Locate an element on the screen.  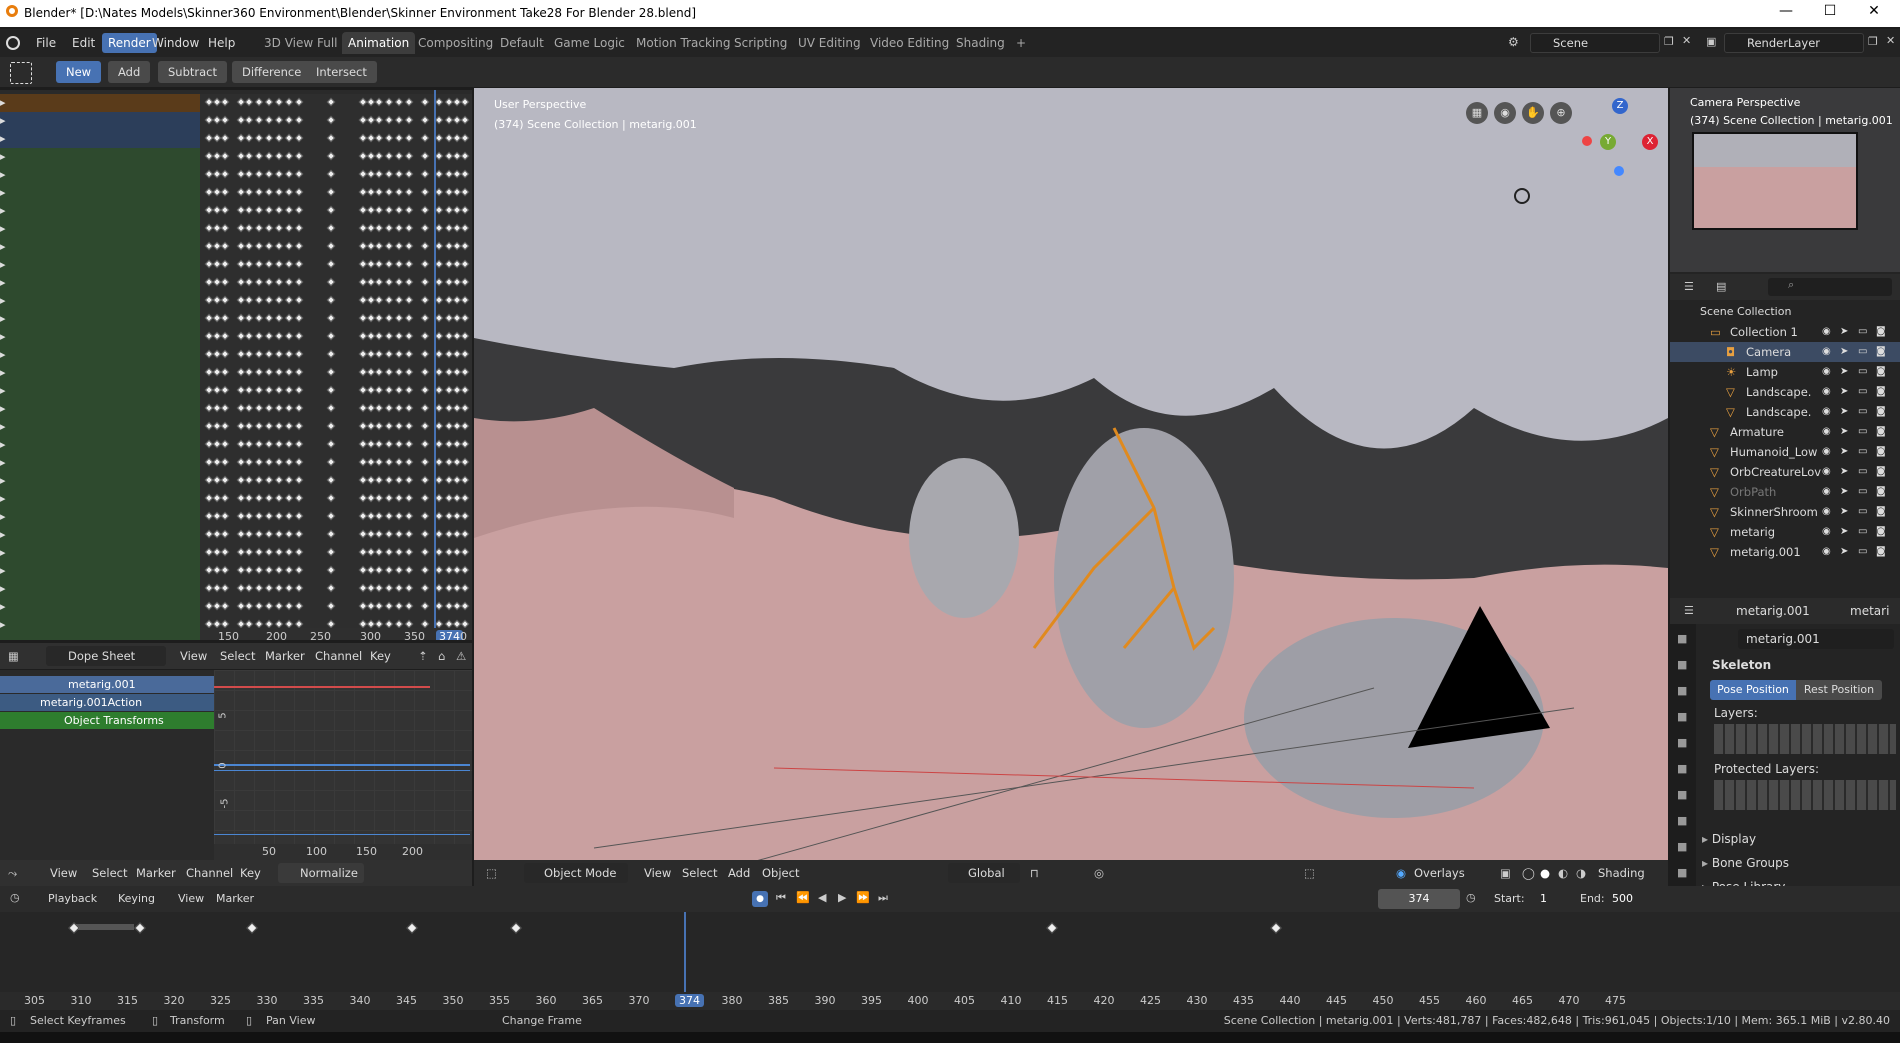
menu-help: Help is located at coordinates (221, 43).